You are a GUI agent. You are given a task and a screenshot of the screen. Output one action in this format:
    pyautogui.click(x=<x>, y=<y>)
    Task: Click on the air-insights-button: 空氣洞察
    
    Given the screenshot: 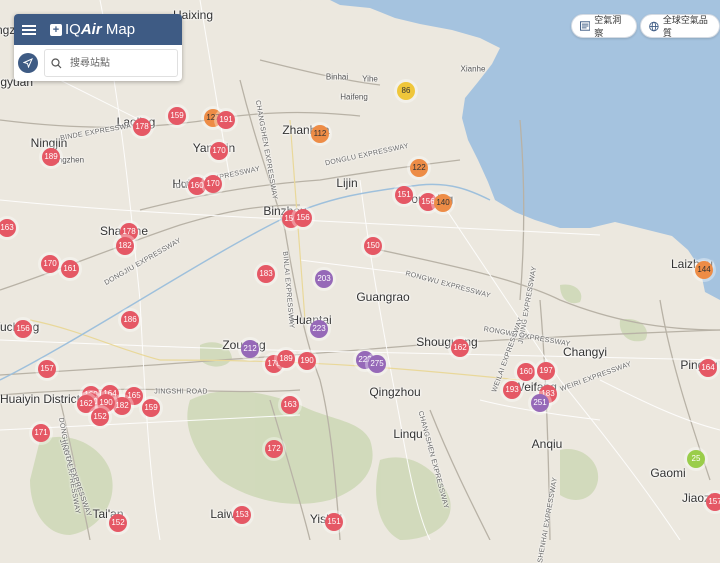 What is the action you would take?
    pyautogui.click(x=604, y=26)
    